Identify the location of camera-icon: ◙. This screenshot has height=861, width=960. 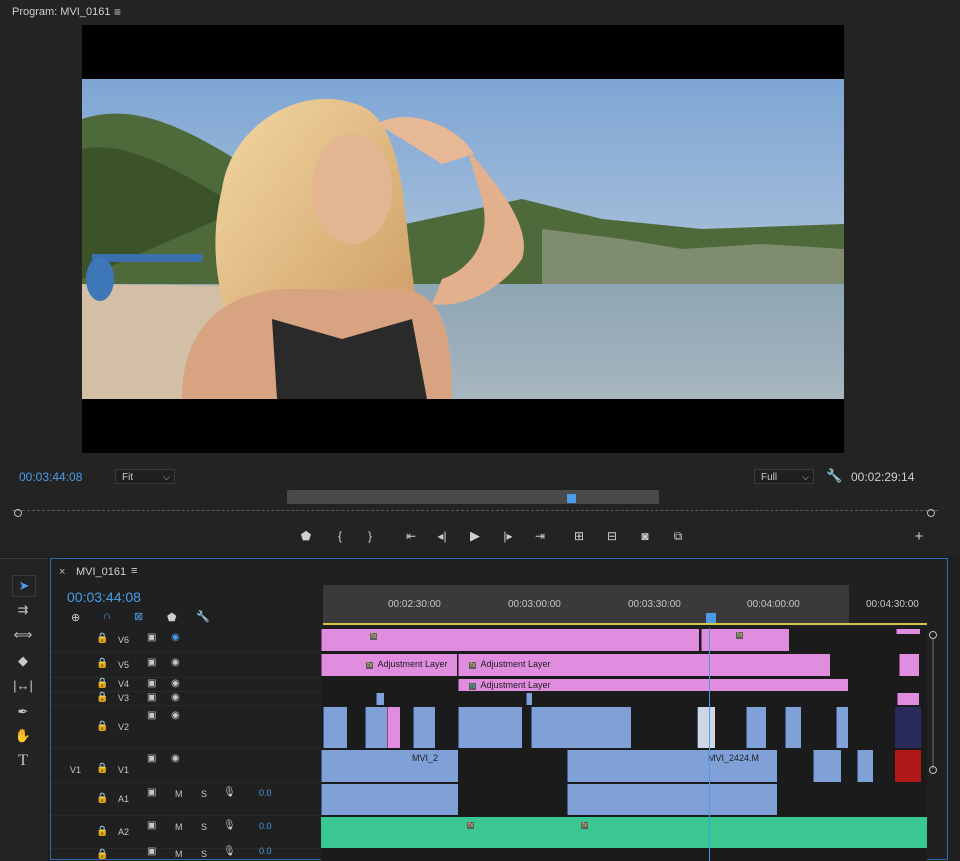
(645, 536).